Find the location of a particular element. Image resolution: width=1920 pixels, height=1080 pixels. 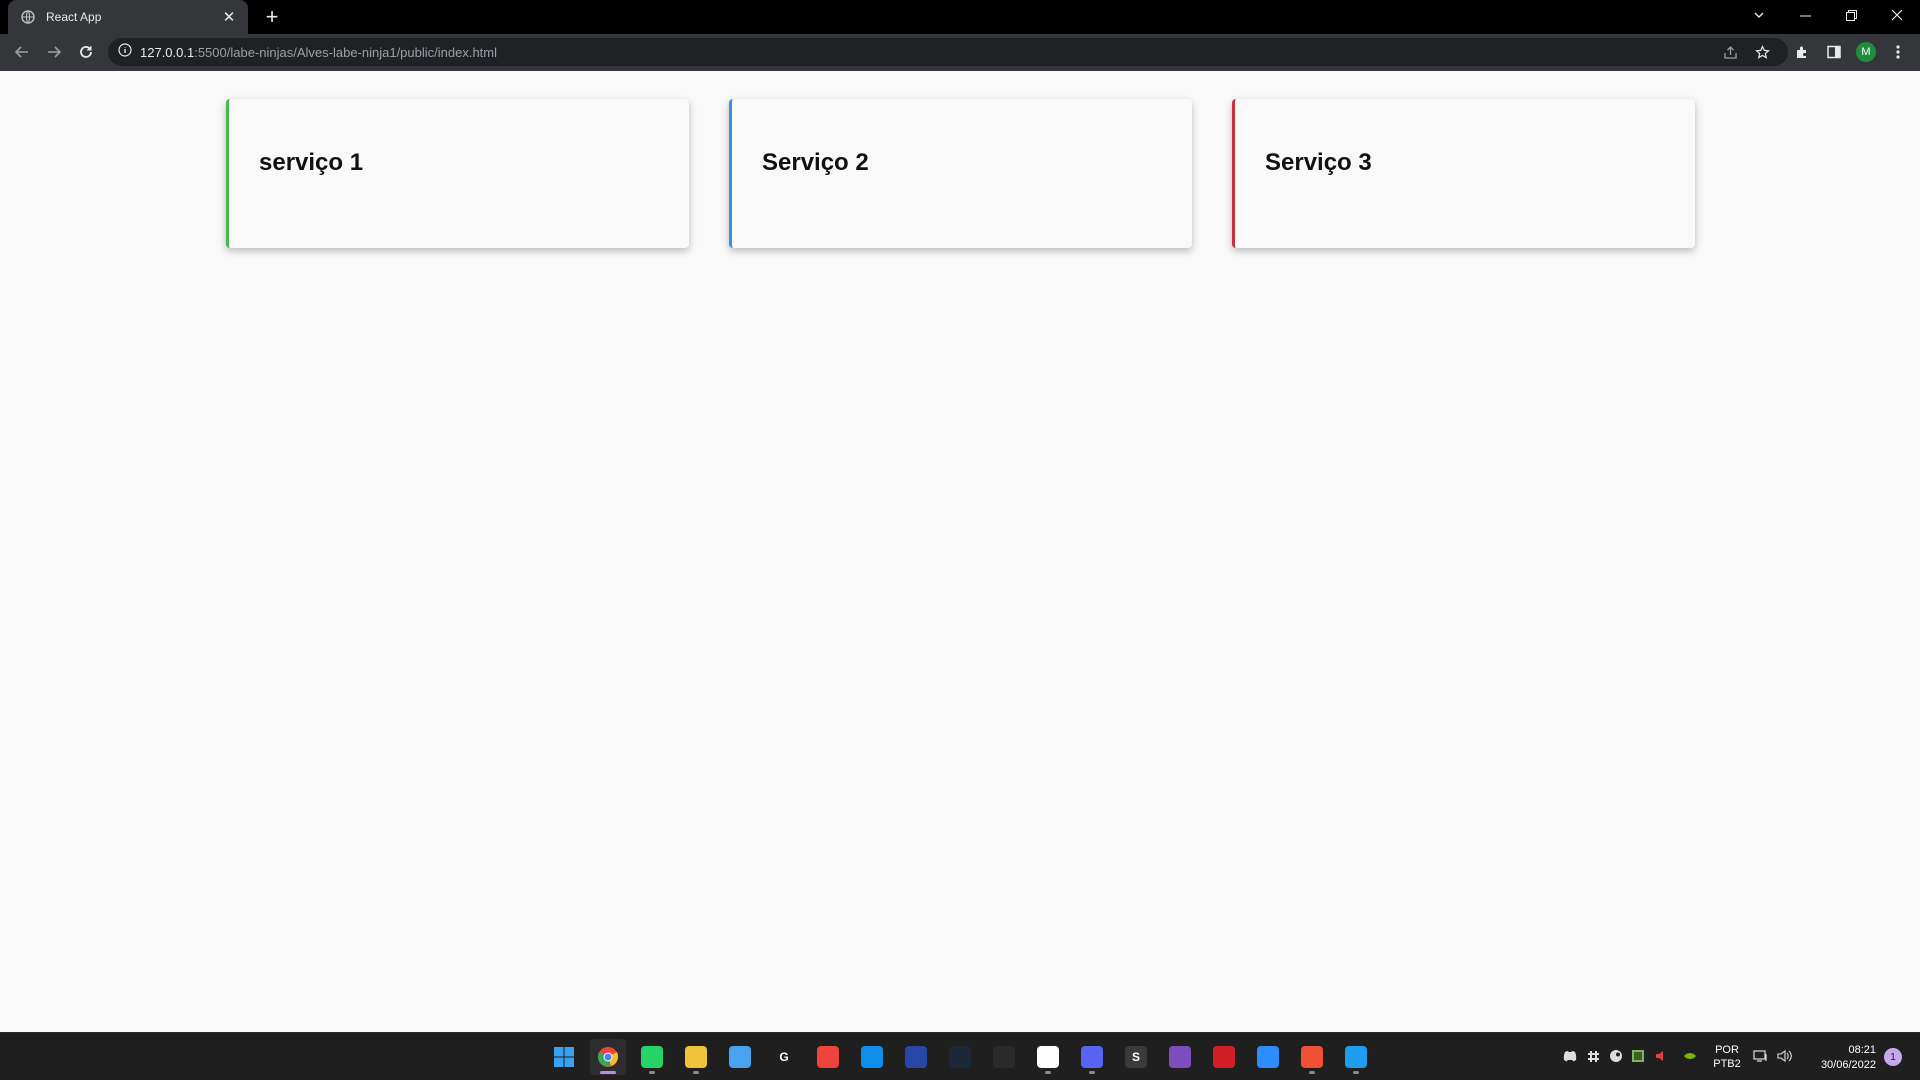

security-taskbar-button is located at coordinates (1224, 1057).